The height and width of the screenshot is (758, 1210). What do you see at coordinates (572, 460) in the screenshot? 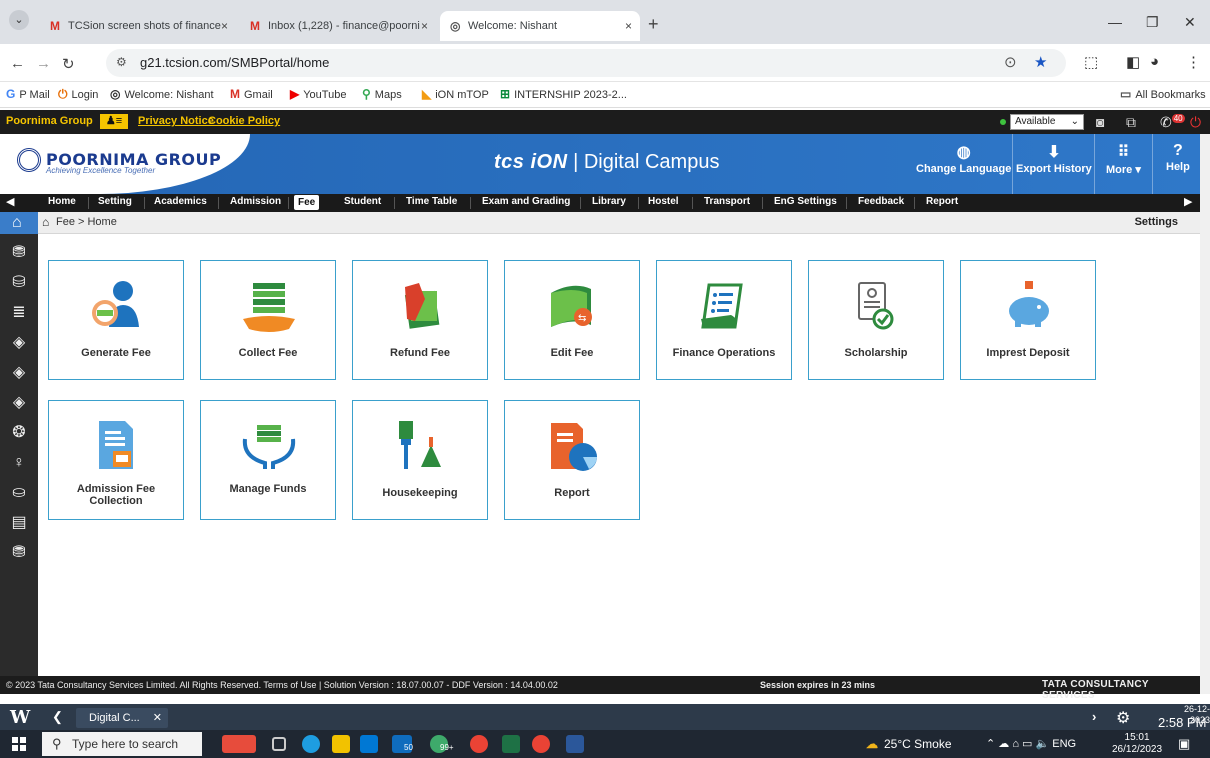
I see `tile-report: Report` at bounding box center [572, 460].